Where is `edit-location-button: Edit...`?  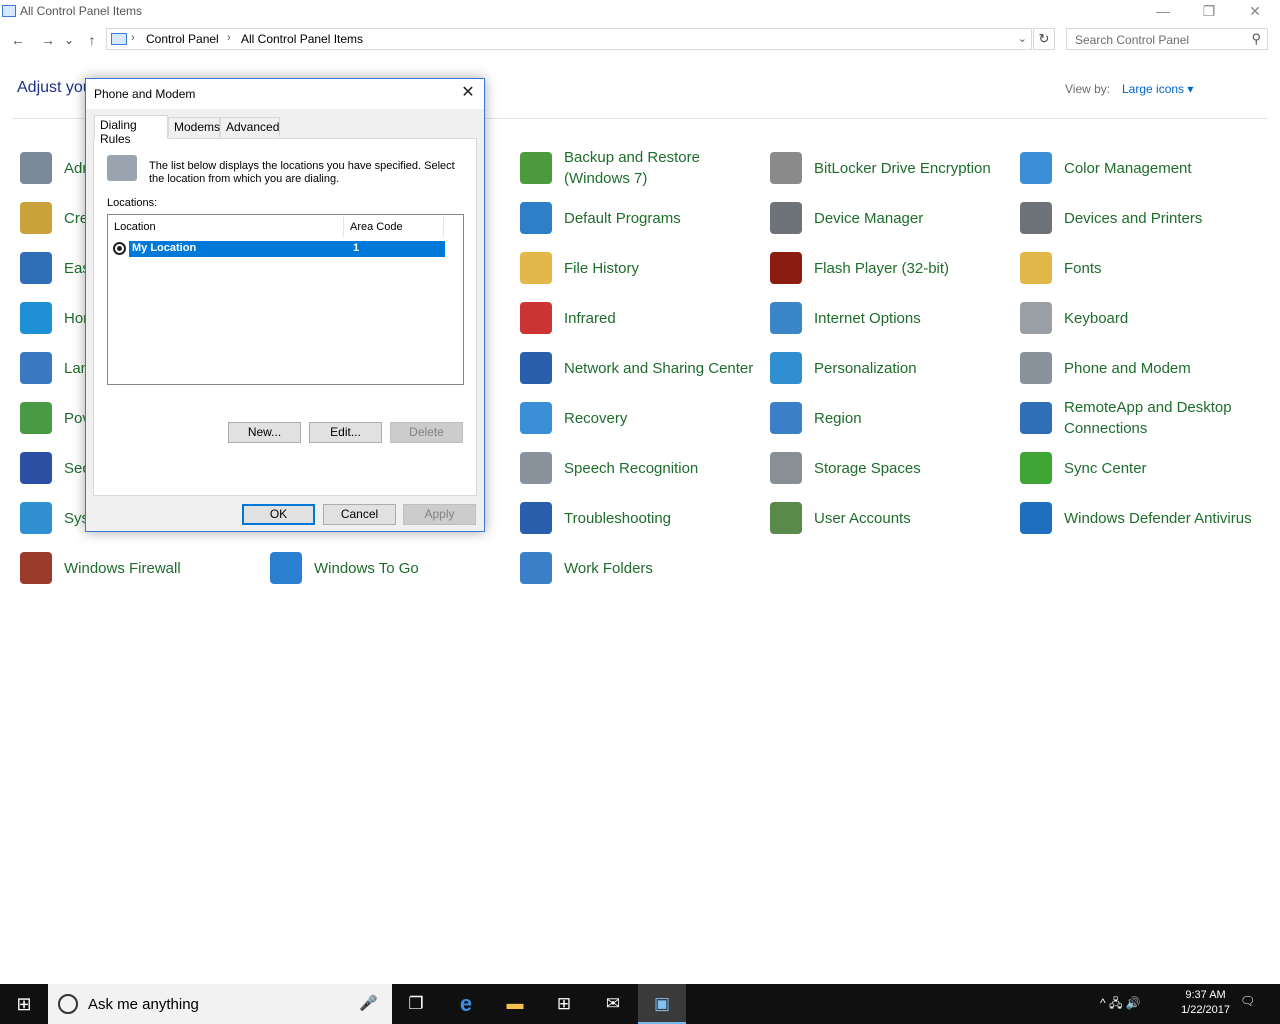
edit-location-button: Edit... is located at coordinates (345, 432).